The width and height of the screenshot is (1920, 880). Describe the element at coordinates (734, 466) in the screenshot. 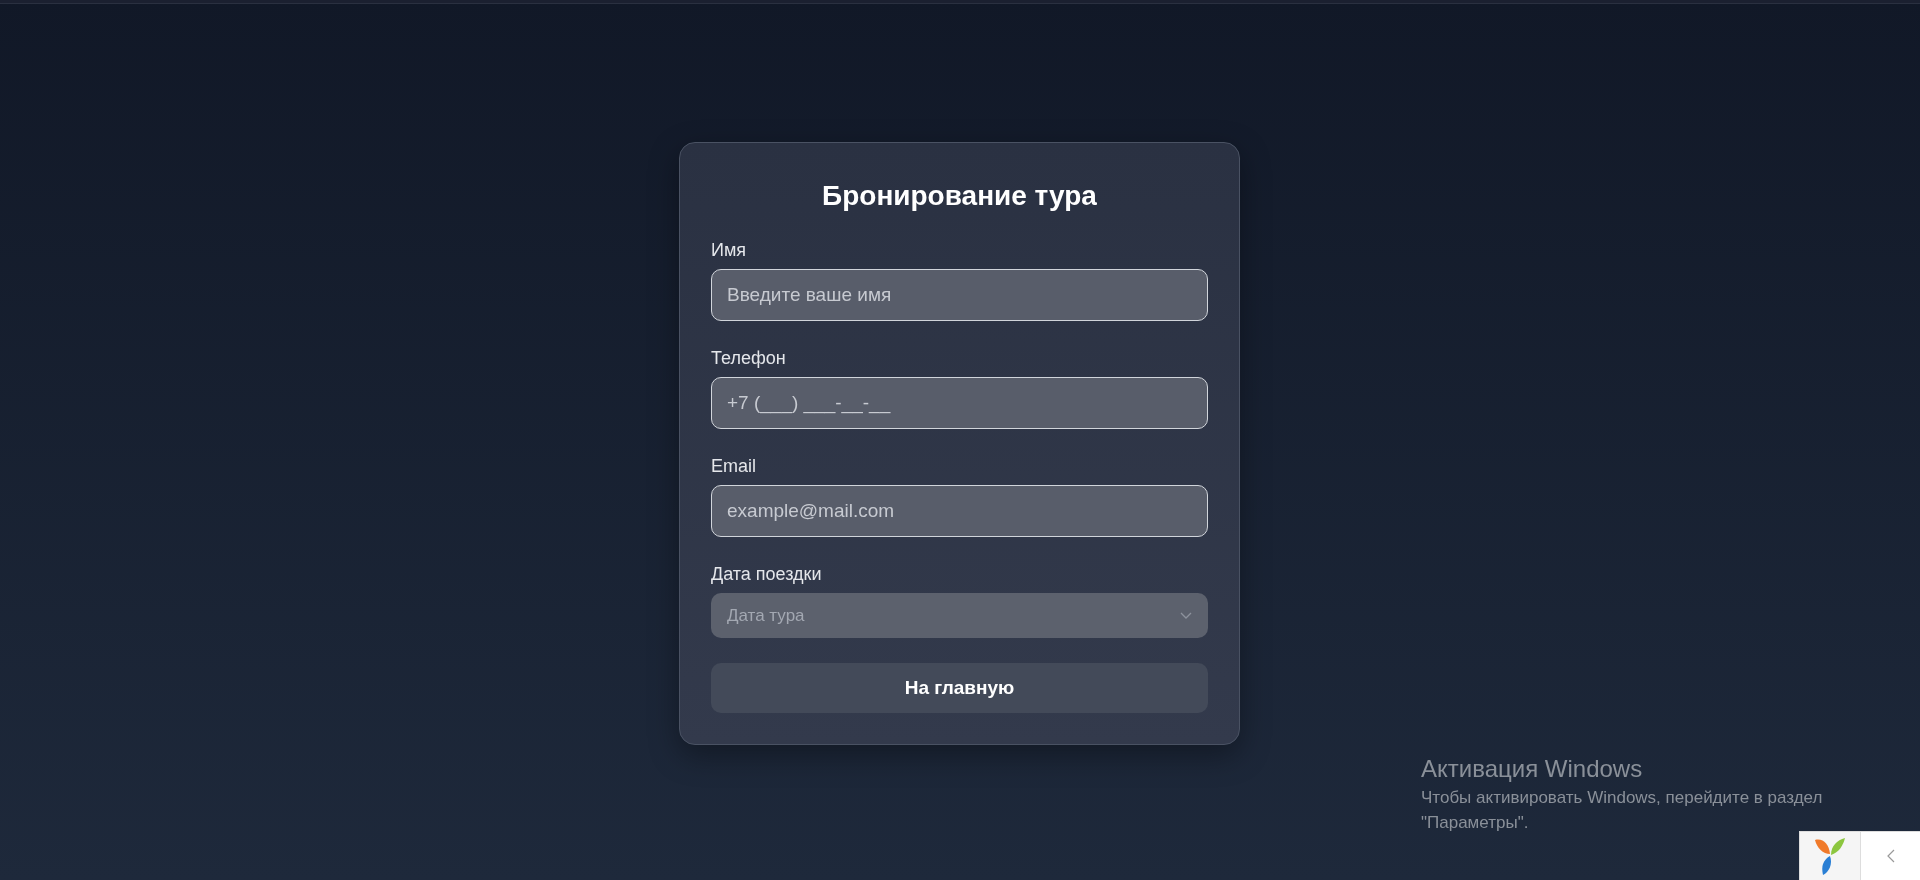

I see `field-label: Email` at that location.